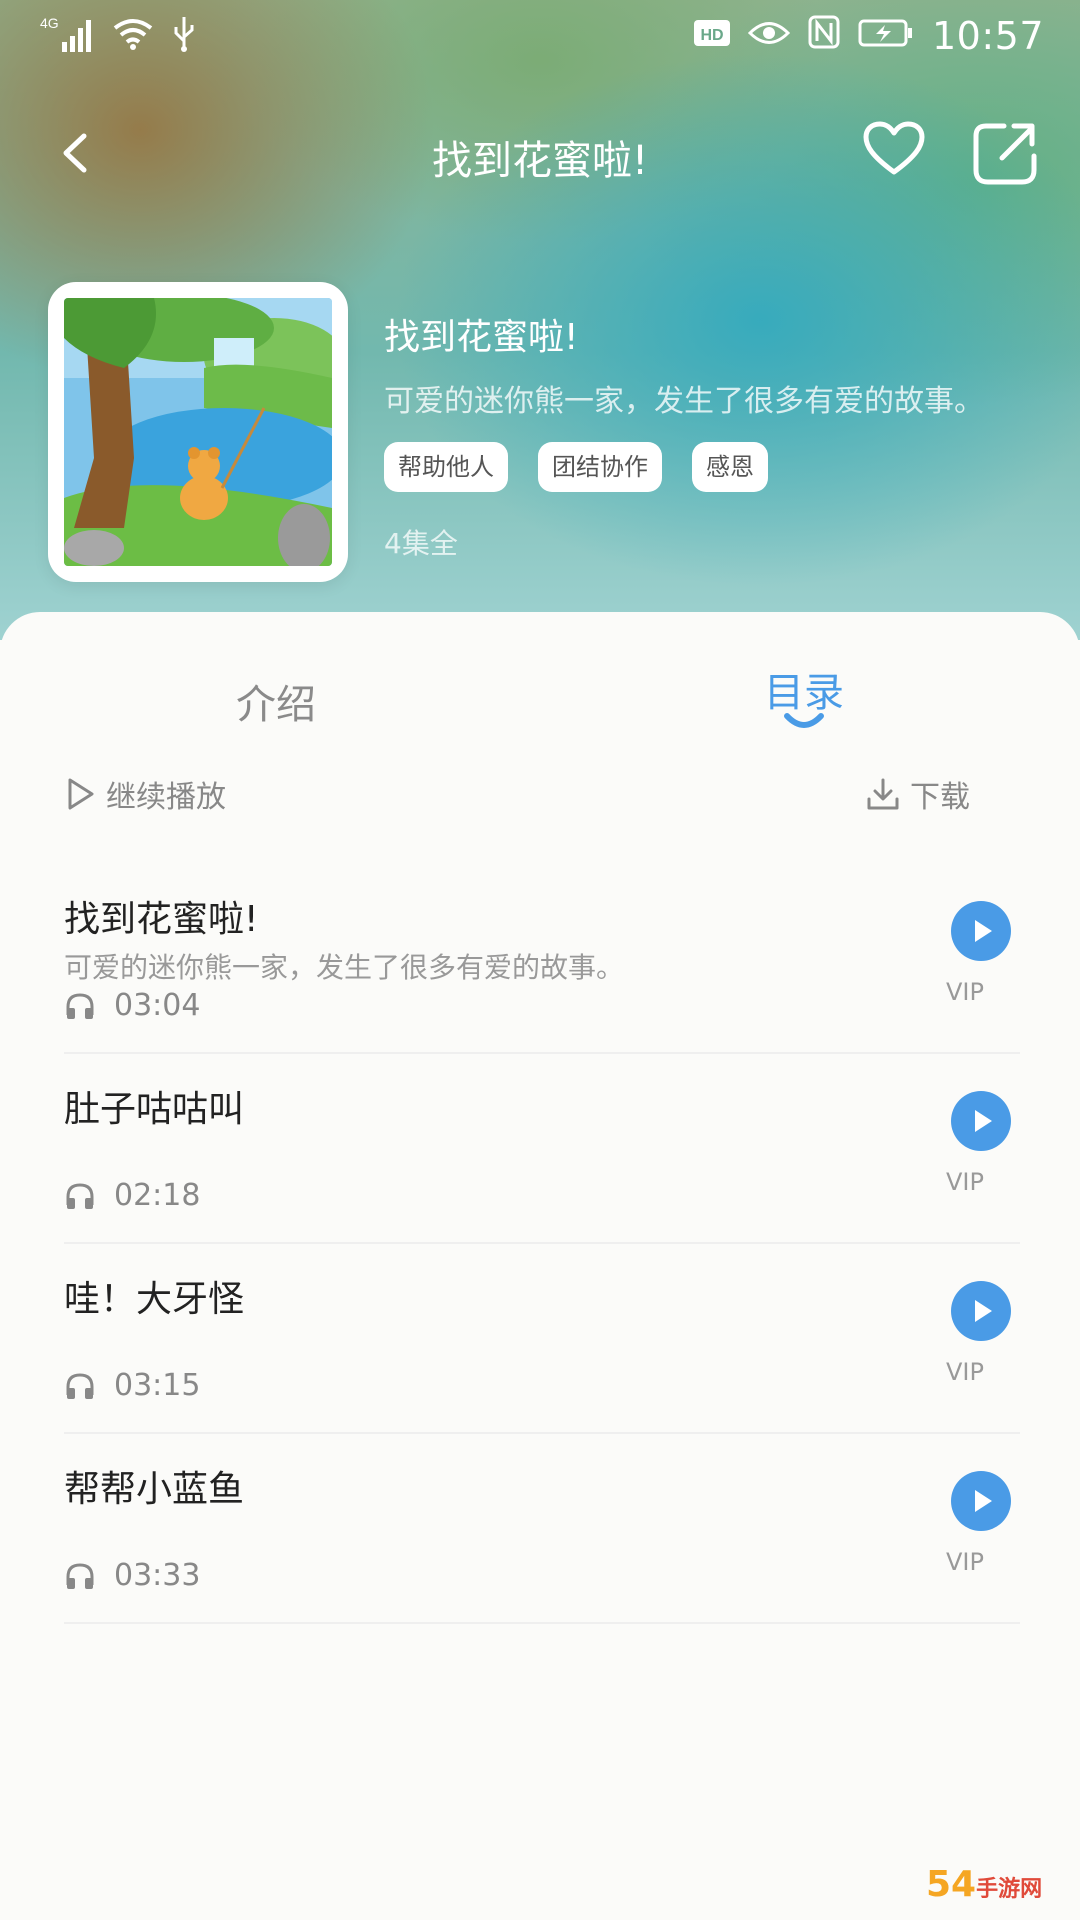  Describe the element at coordinates (804, 720) in the screenshot. I see `tab-active-indicator` at that location.